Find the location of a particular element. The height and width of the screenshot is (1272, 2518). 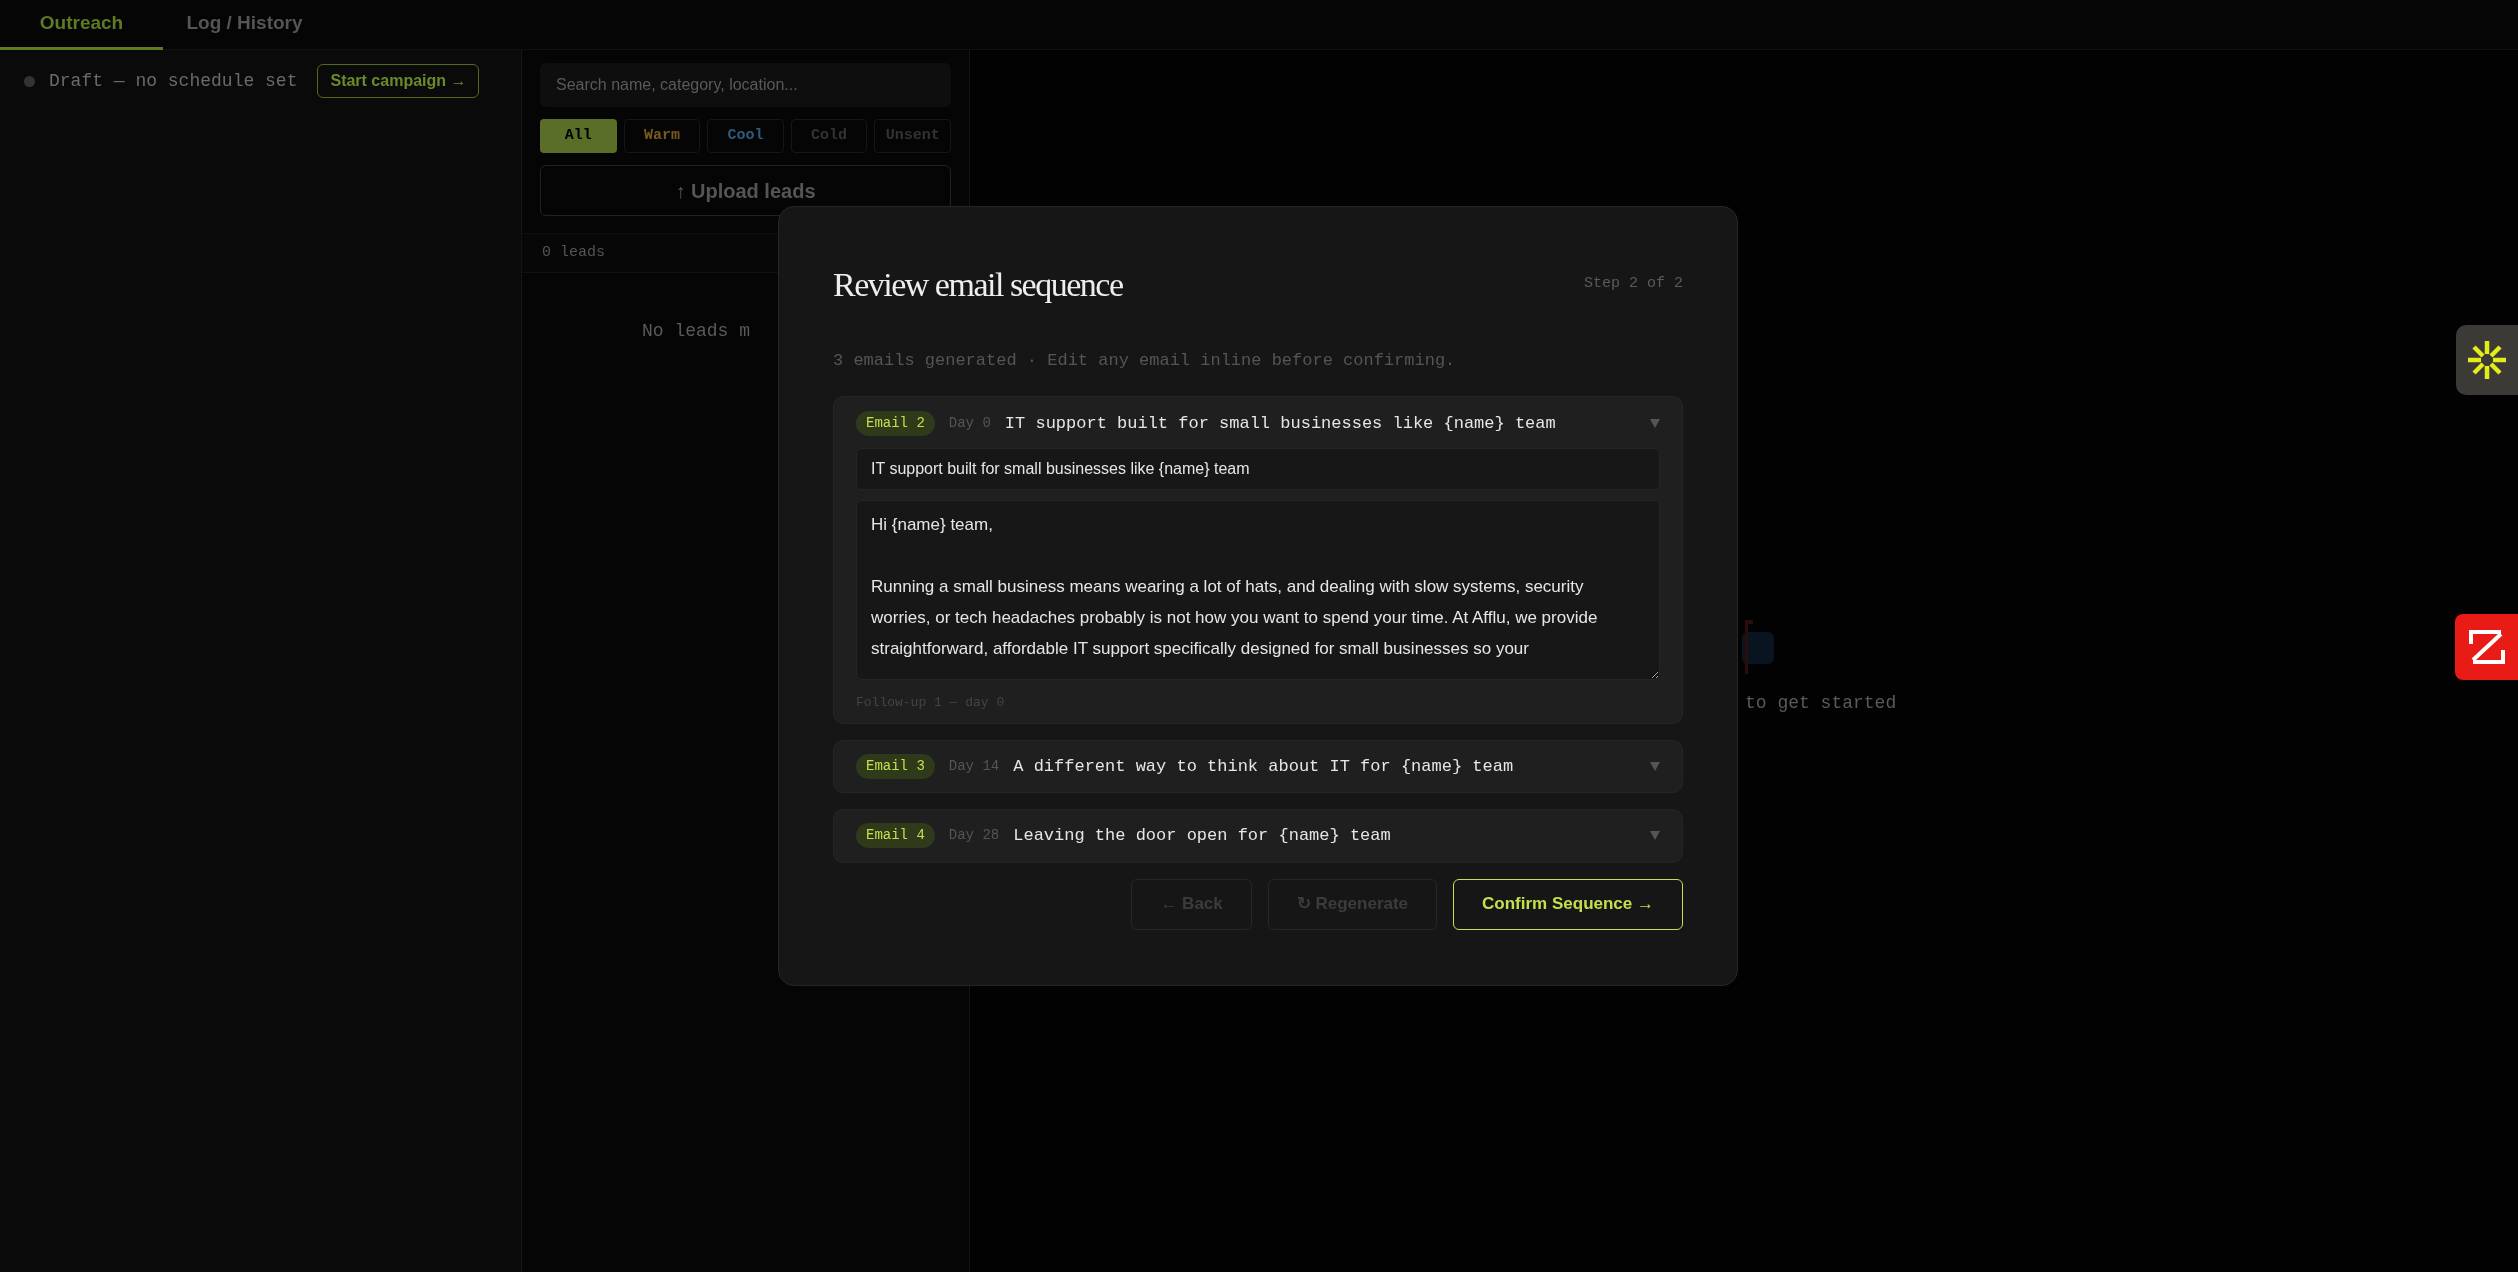

step-indicator: Step 2 of 2 is located at coordinates (1633, 284).